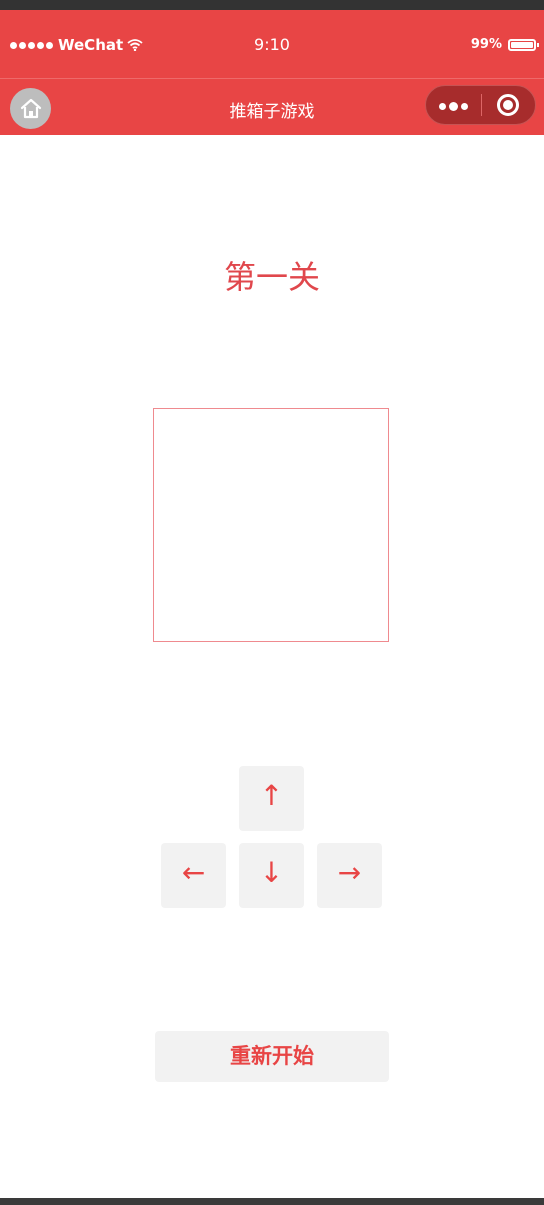 Image resolution: width=544 pixels, height=1205 pixels. What do you see at coordinates (486, 44) in the screenshot?
I see `battery-percent: 99%` at bounding box center [486, 44].